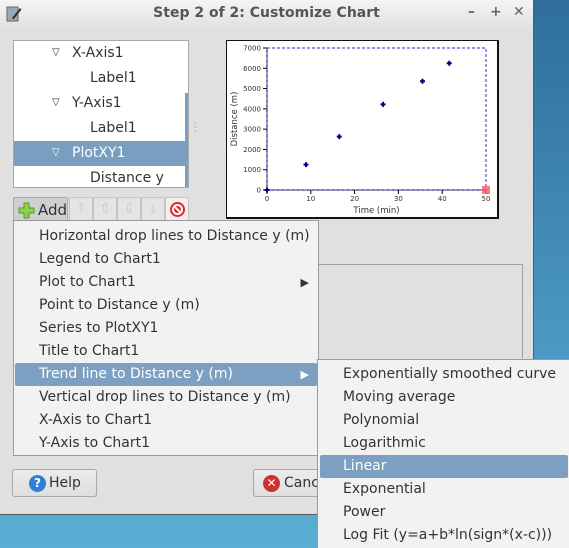 This screenshot has width=569, height=548. I want to click on submenu-item-label: Power, so click(364, 512).